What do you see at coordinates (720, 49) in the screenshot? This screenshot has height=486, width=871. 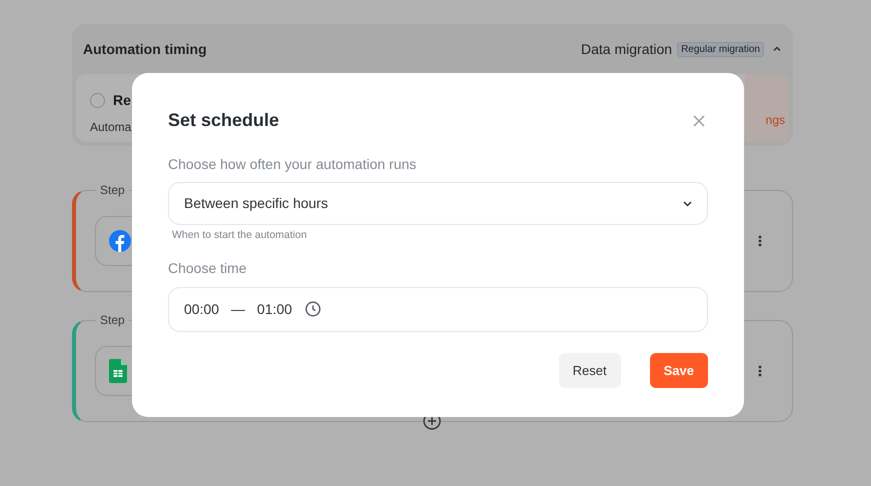 I see `migration-badge: Regular migration` at bounding box center [720, 49].